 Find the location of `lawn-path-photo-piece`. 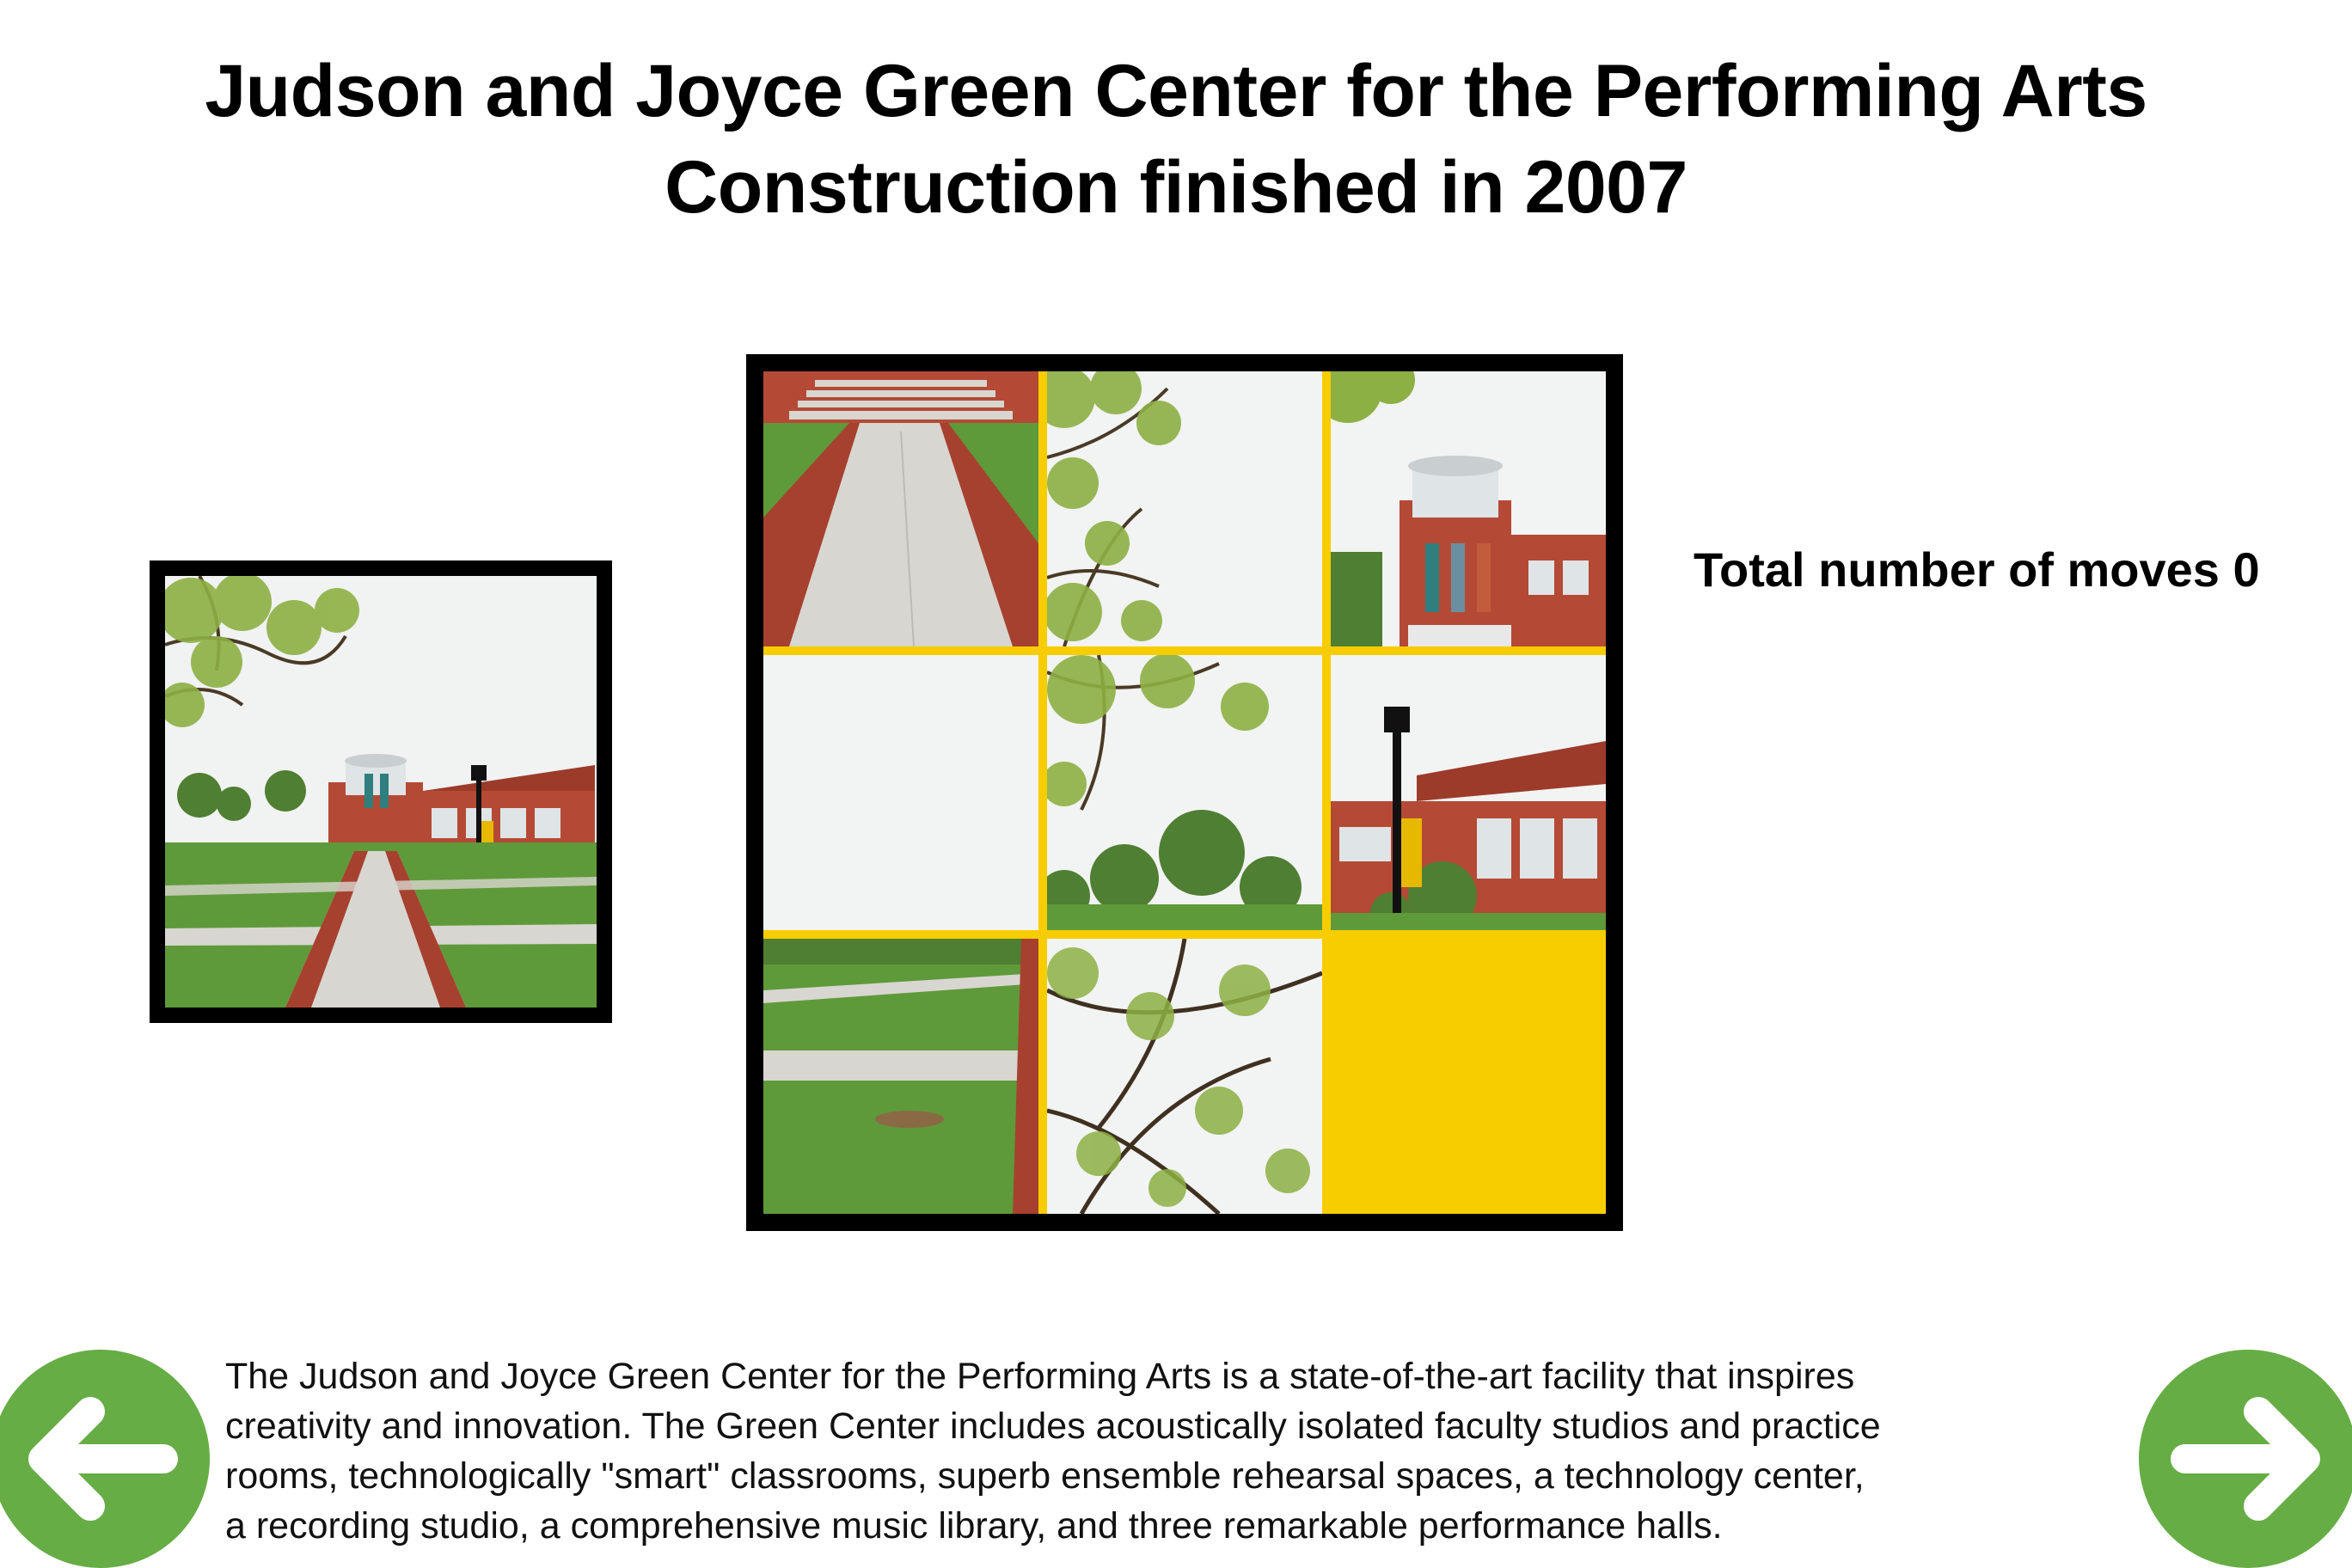

lawn-path-photo-piece is located at coordinates (900, 1076).